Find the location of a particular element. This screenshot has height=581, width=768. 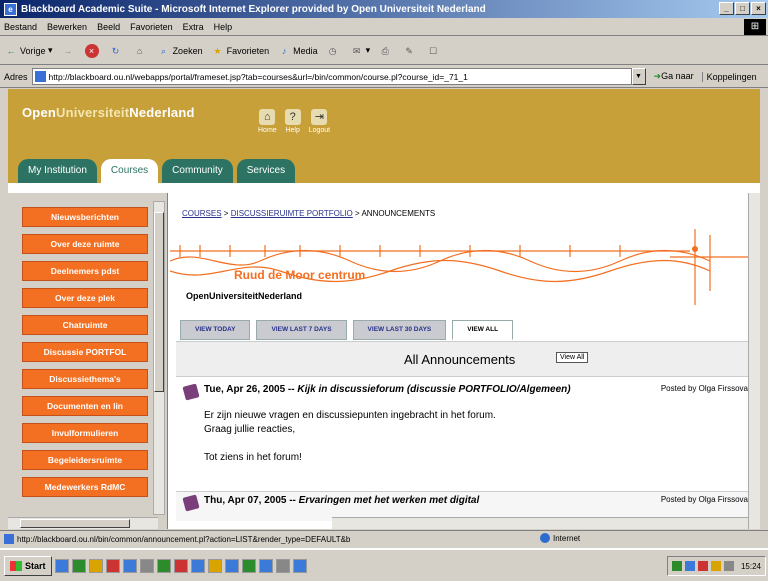

menu-scroll-thumb is located at coordinates (159, 302).